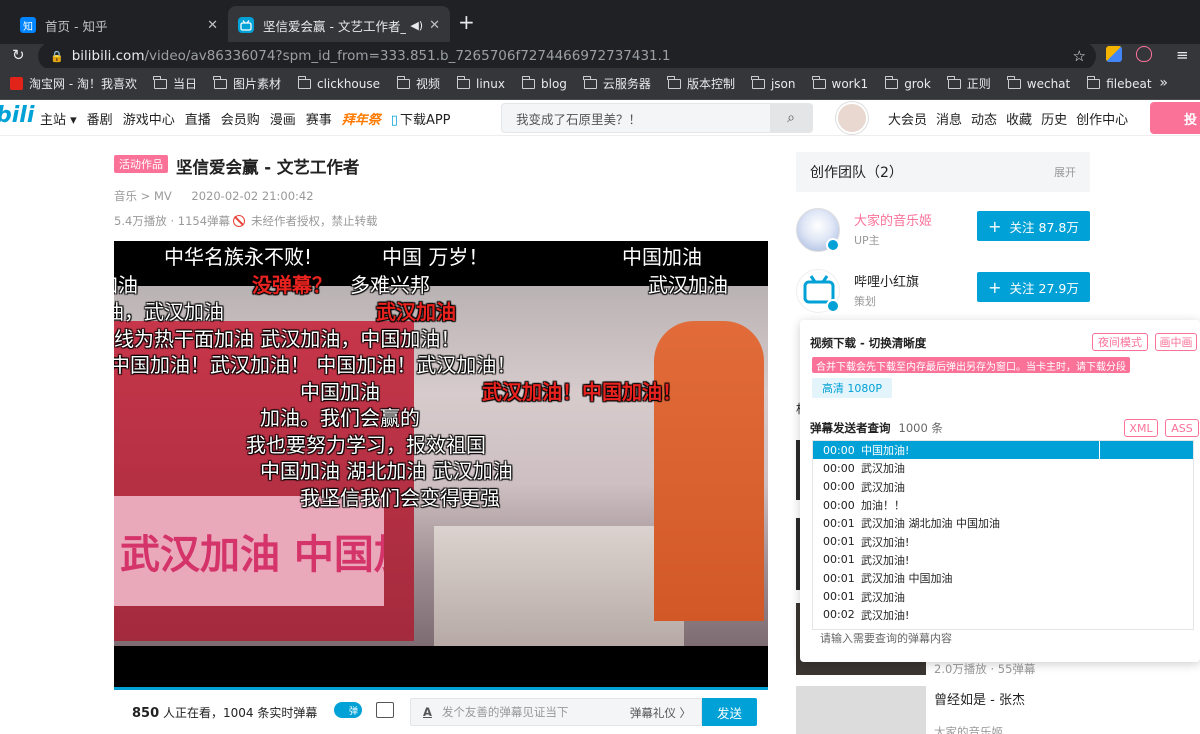 This screenshot has width=1200, height=734. Describe the element at coordinates (1038, 83) in the screenshot. I see `bookmark-item: wechat` at that location.